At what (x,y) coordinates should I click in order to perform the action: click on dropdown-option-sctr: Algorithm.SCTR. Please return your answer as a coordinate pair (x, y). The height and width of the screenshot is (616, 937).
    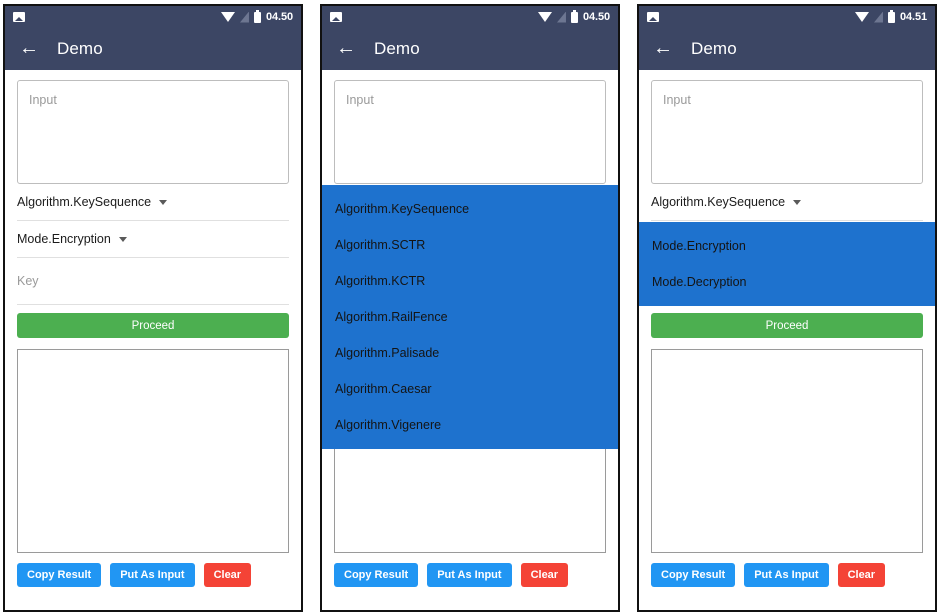
    Looking at the image, I should click on (470, 245).